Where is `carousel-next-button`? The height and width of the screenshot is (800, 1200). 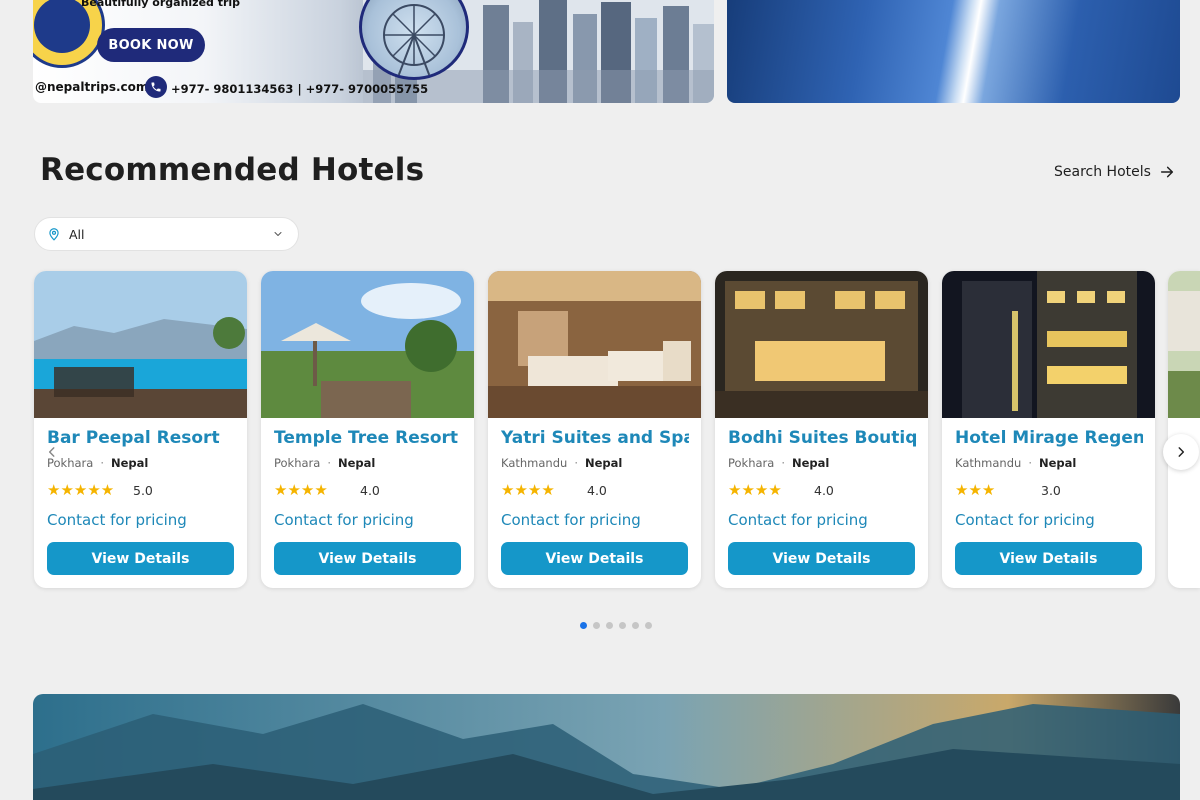
carousel-next-button is located at coordinates (1181, 452).